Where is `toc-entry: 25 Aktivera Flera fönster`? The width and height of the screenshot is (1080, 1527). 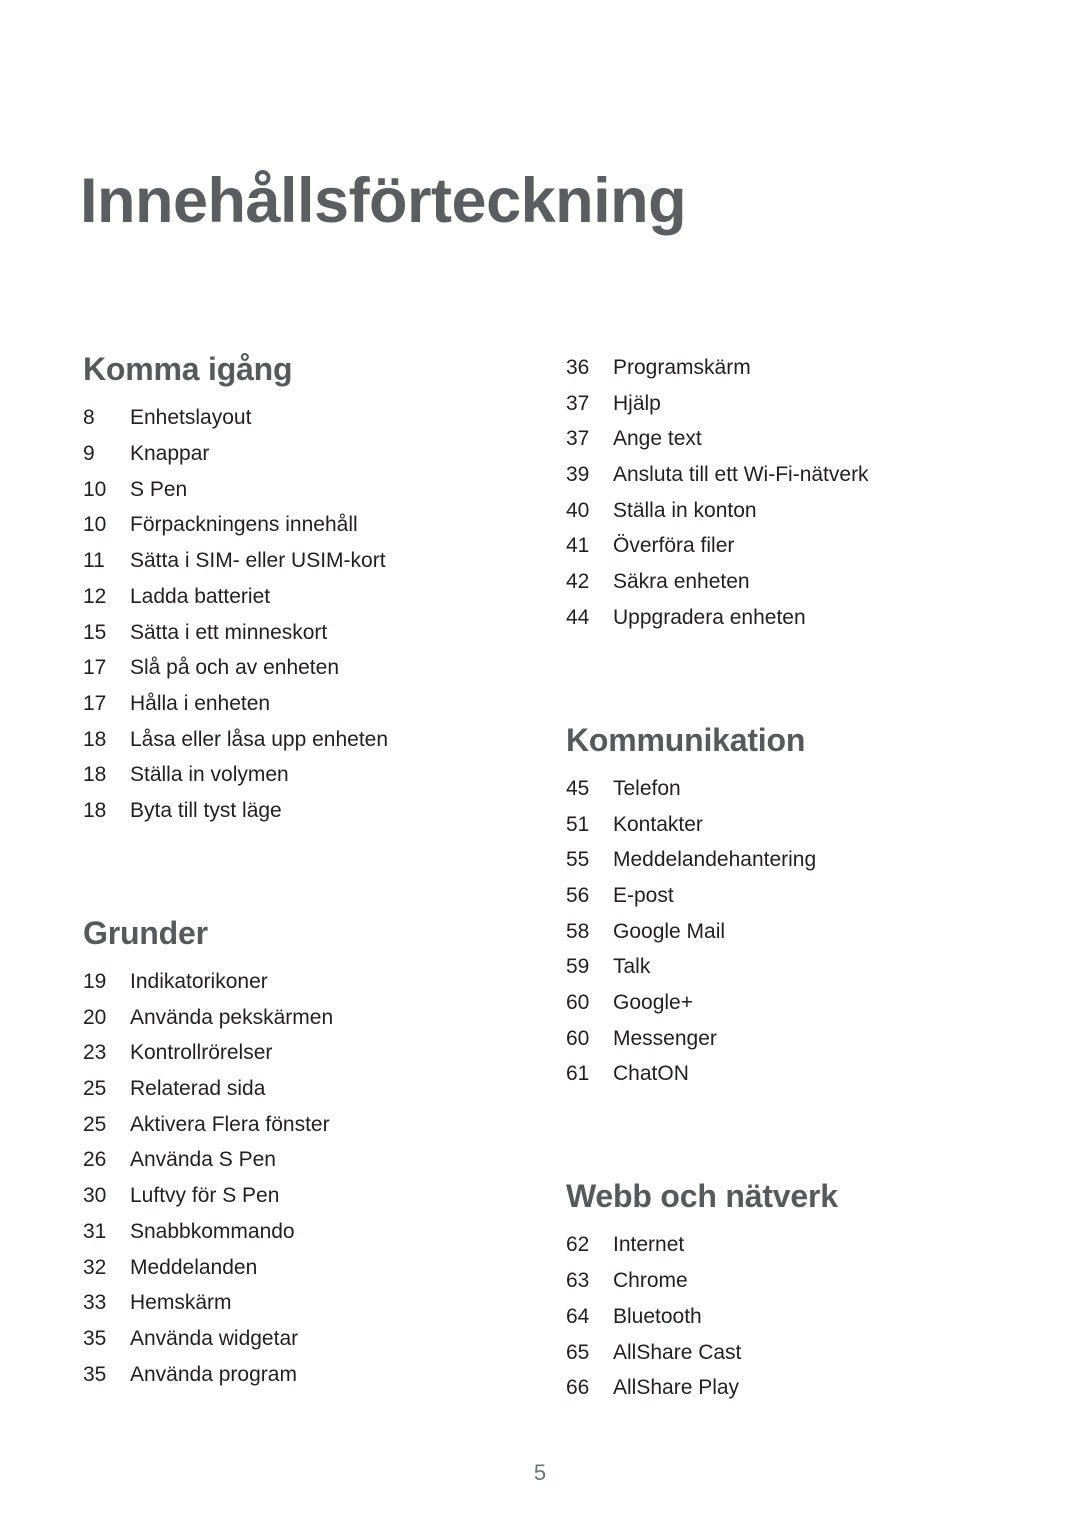
toc-entry: 25 Aktivera Flera fönster is located at coordinates (298, 1125).